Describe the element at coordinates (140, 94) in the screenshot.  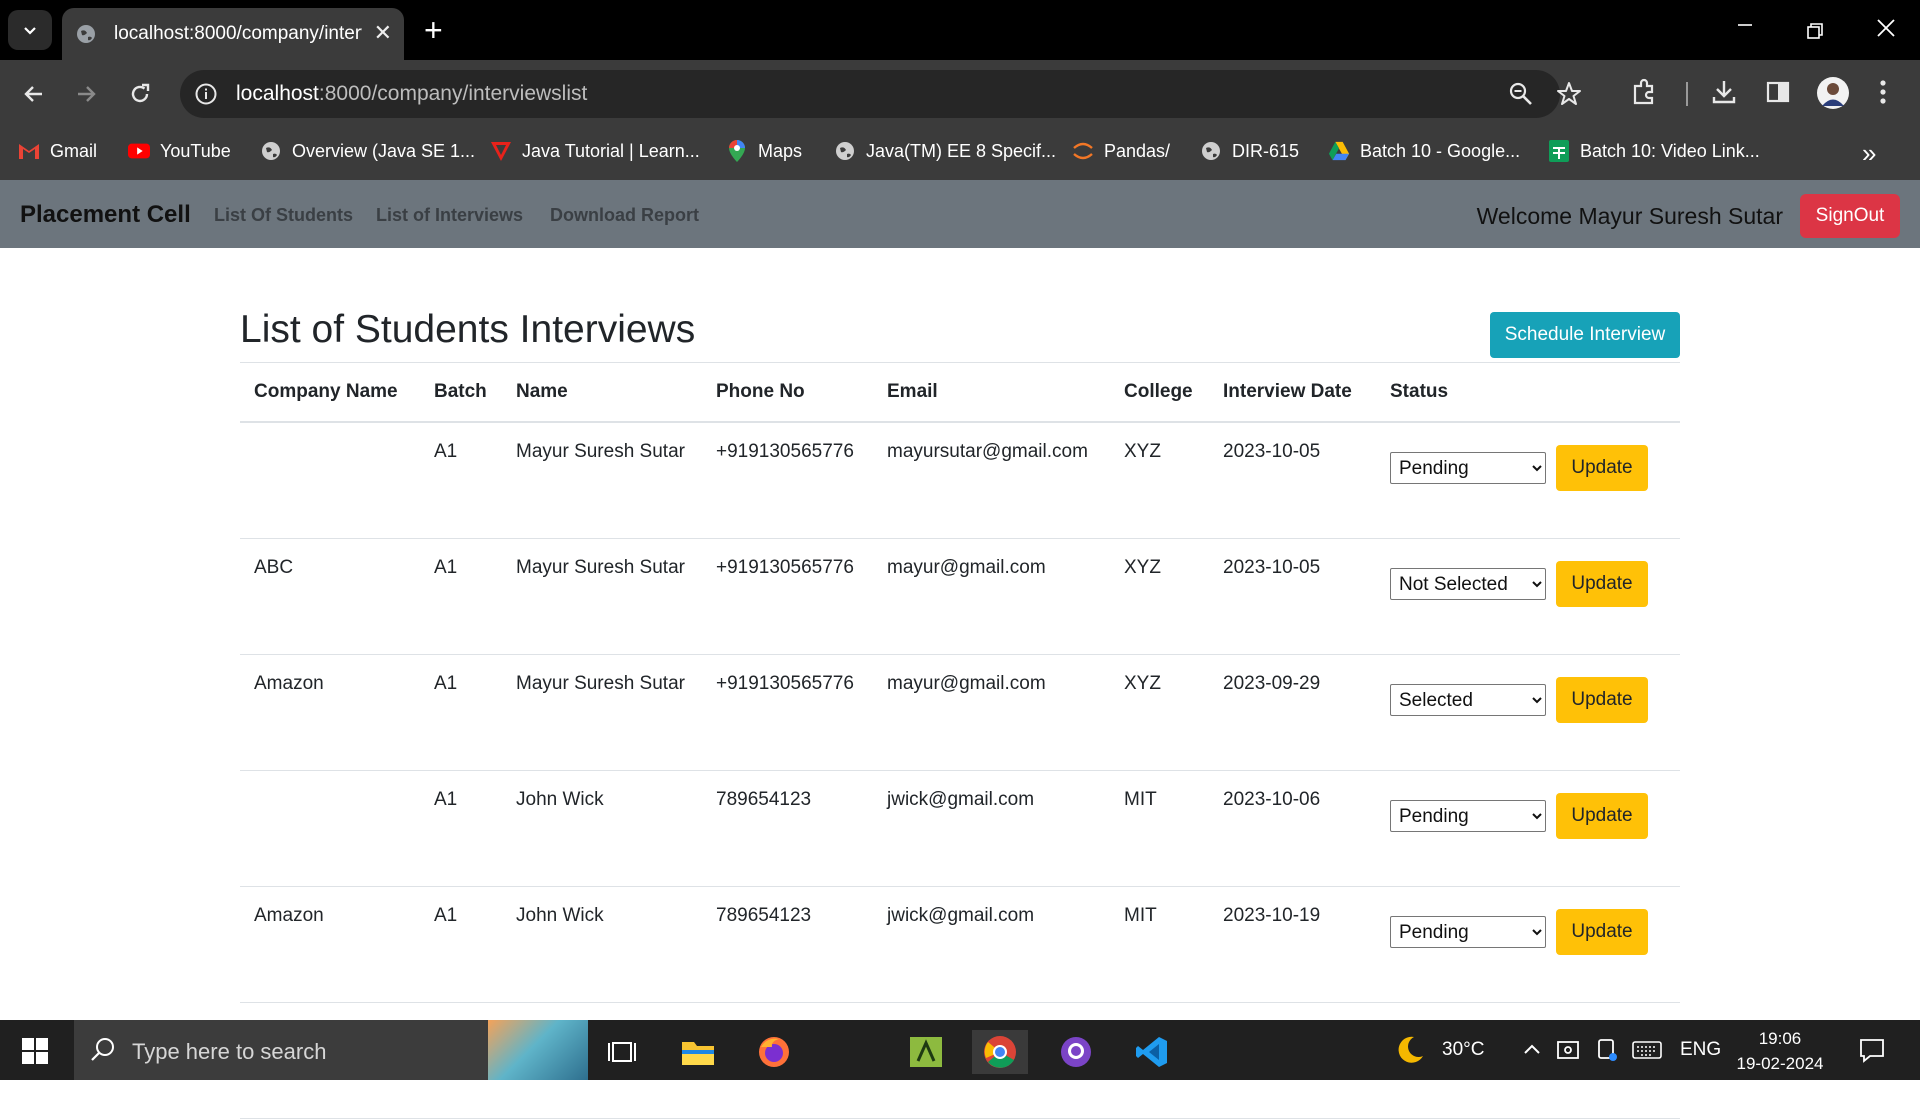
I see `reload-icon` at that location.